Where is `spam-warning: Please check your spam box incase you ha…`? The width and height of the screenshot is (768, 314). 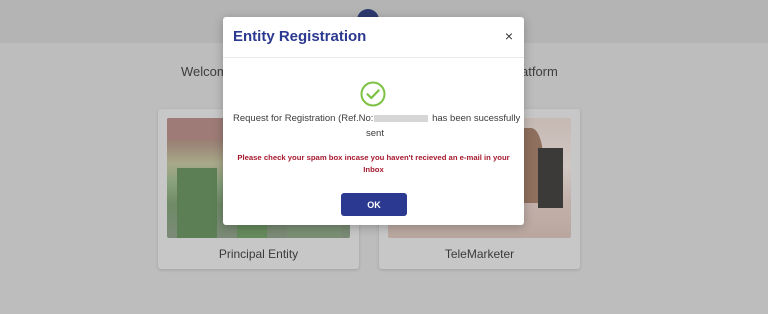 spam-warning: Please check your spam box incase you ha… is located at coordinates (373, 163).